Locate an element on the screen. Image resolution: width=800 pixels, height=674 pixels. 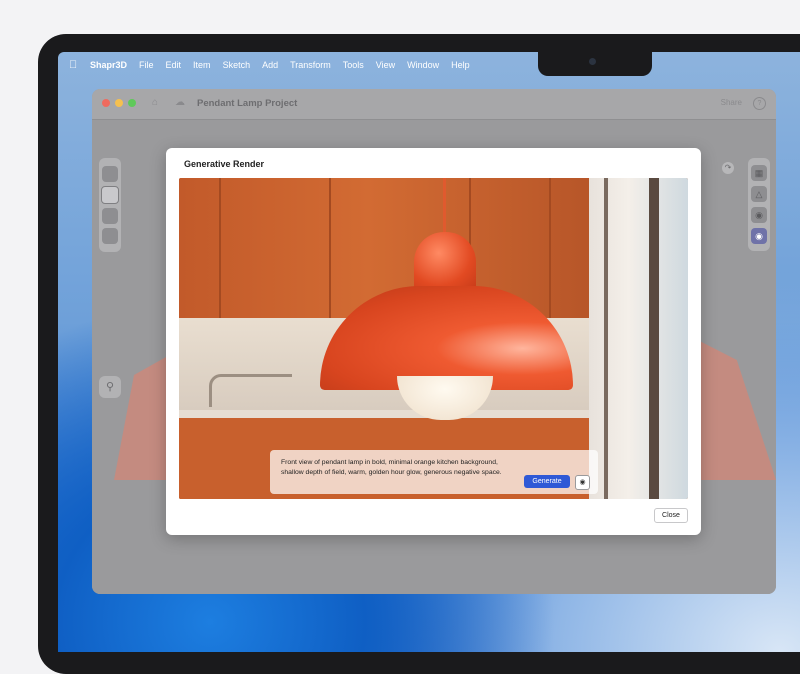
zoom-window-button is located at coordinates (132, 103).